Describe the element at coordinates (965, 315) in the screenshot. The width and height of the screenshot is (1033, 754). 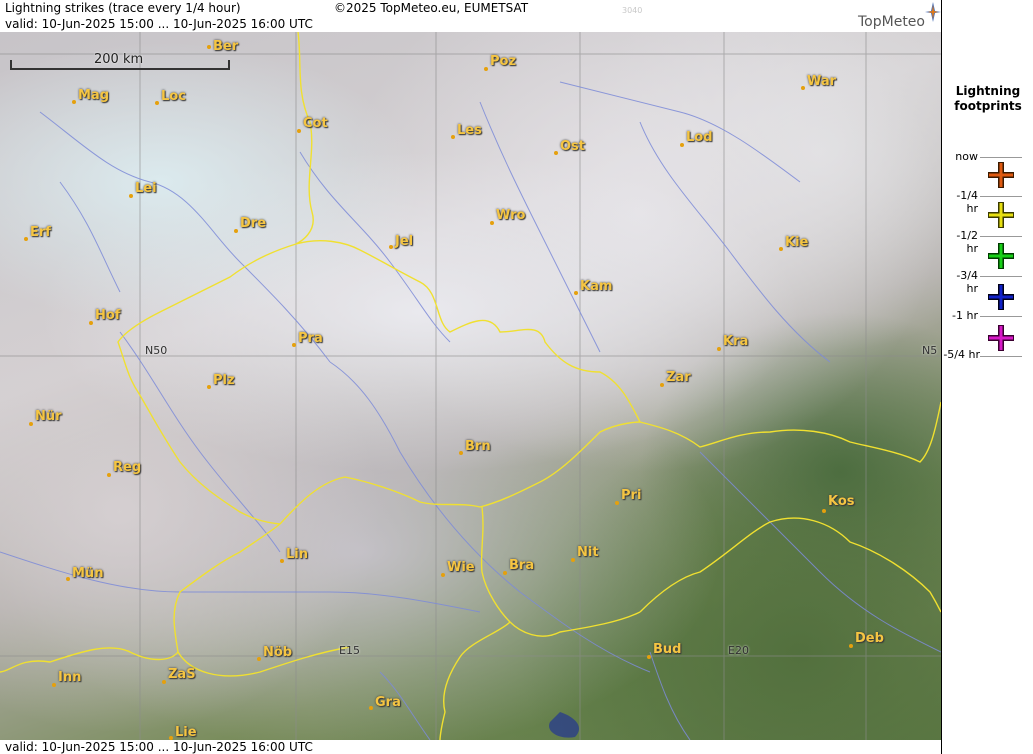
I see `legend-label-one-hour: -1 hr` at that location.